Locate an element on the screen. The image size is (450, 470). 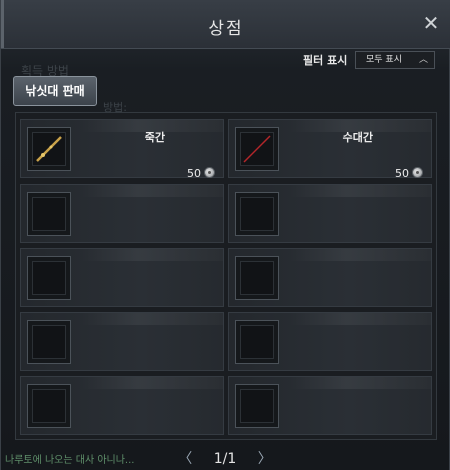
close-button: ✕ is located at coordinates (431, 23).